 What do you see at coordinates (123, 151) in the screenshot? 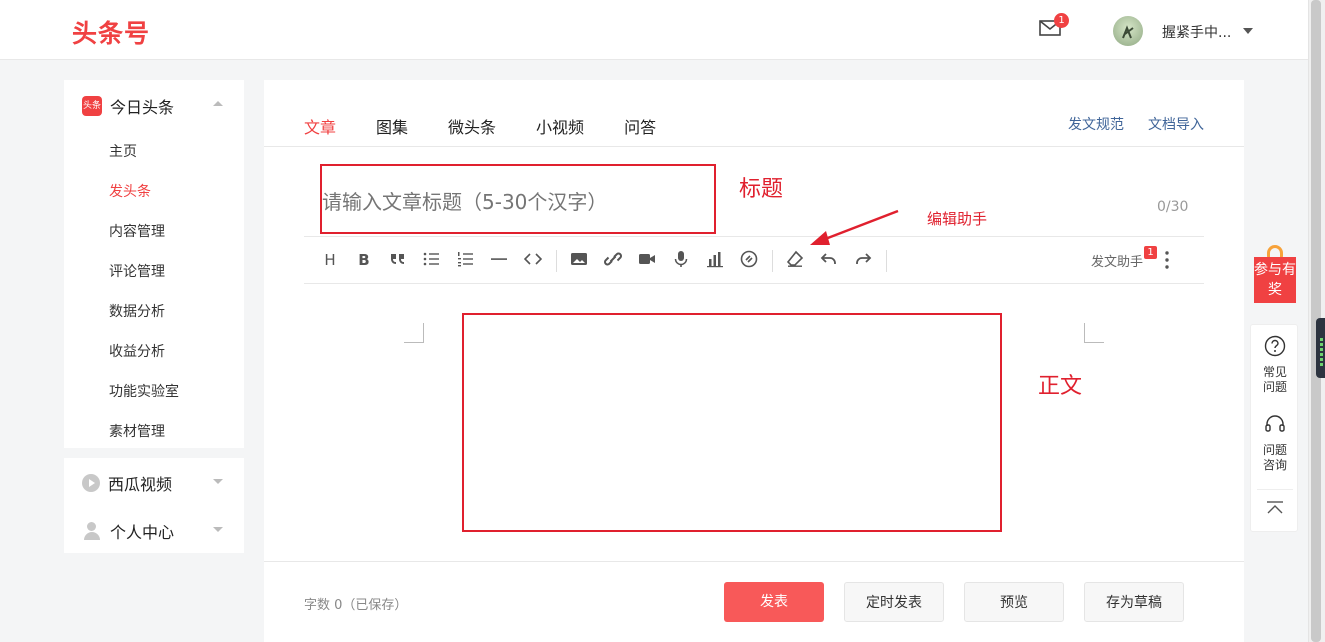
I see `sidebar-item-home: 主页` at bounding box center [123, 151].